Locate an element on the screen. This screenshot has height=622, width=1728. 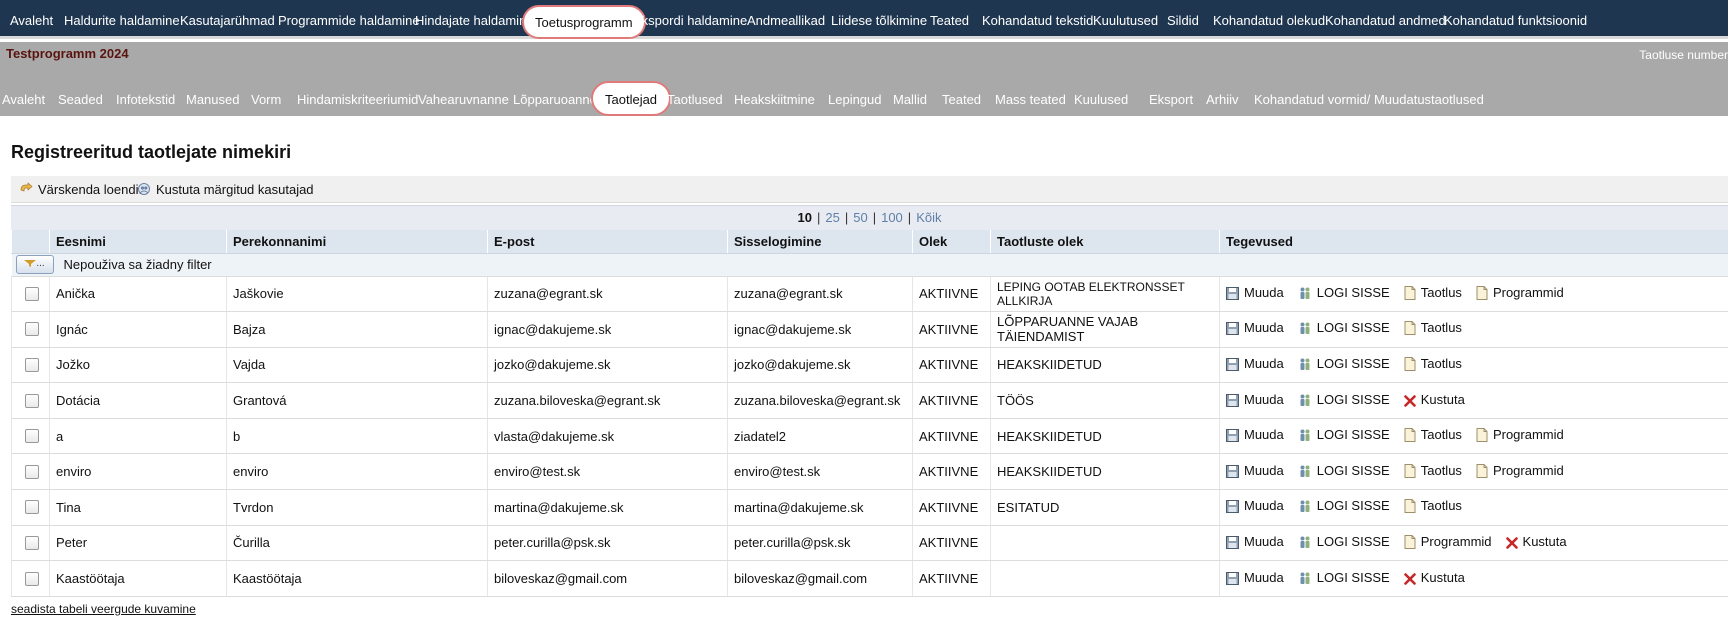
page-size-50: 50 is located at coordinates (860, 217).